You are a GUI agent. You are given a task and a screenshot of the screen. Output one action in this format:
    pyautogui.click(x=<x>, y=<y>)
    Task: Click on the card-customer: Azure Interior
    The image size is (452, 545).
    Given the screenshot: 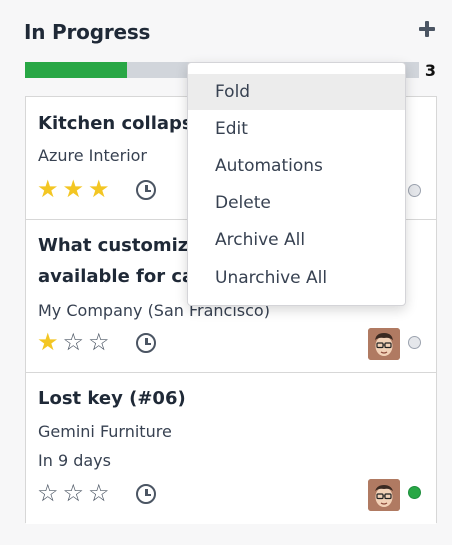 What is the action you would take?
    pyautogui.click(x=93, y=155)
    